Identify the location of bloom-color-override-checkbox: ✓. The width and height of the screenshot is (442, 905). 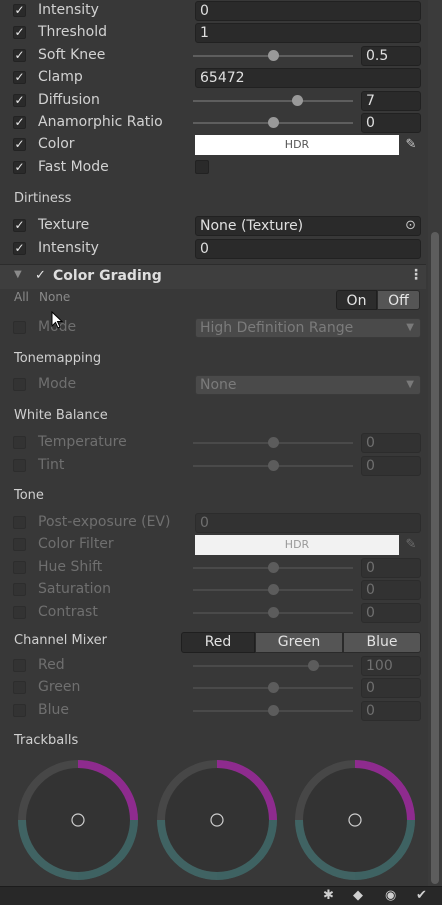
(19, 144).